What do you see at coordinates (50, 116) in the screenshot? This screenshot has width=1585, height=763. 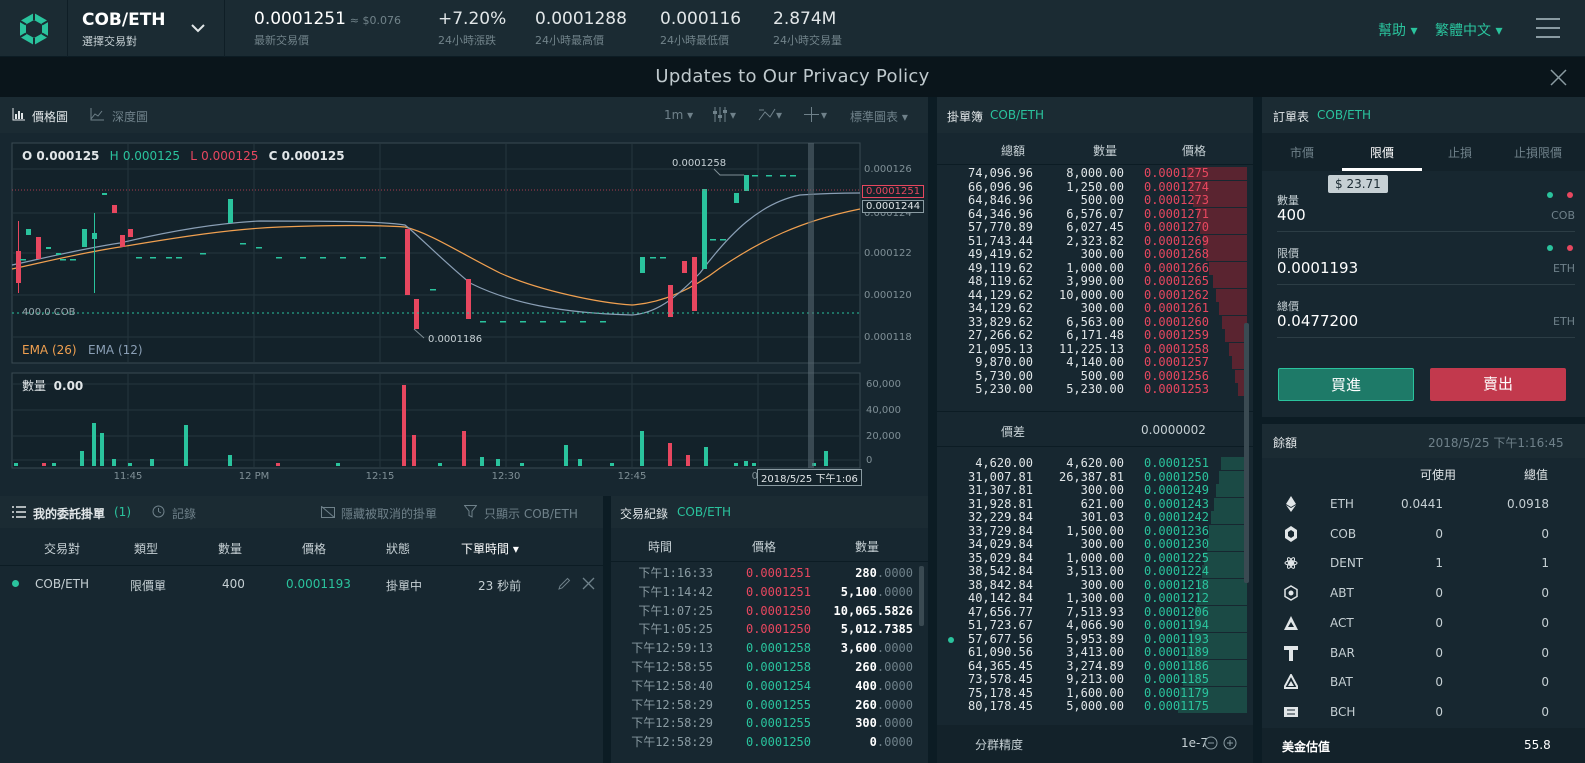 I see `tab-price-chart: 價格圖` at bounding box center [50, 116].